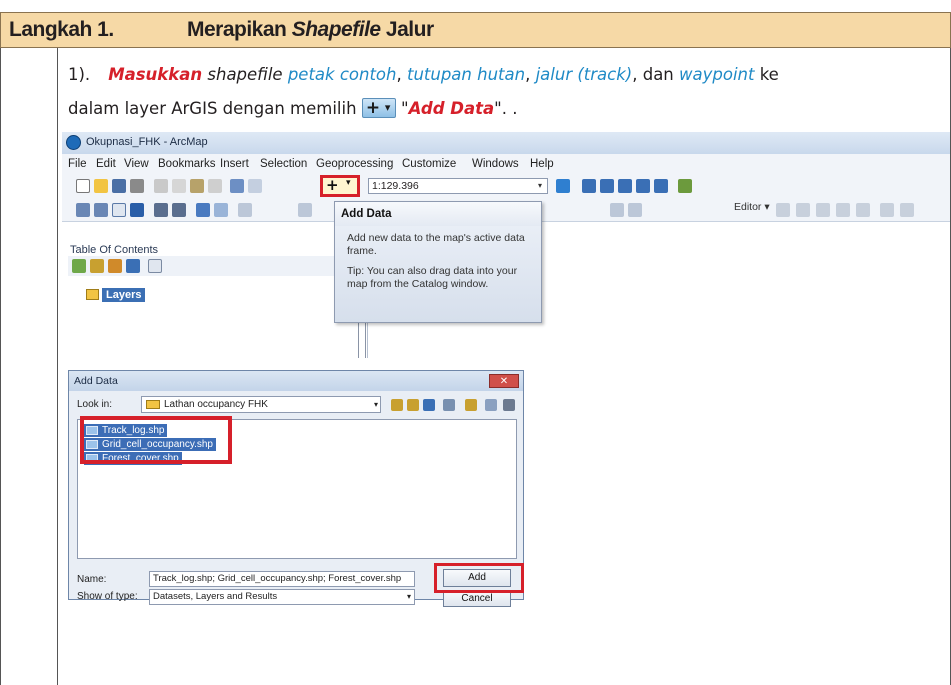 This screenshot has width=951, height=685. Describe the element at coordinates (907, 210) in the screenshot. I see `topology-tool-7-icon` at that location.